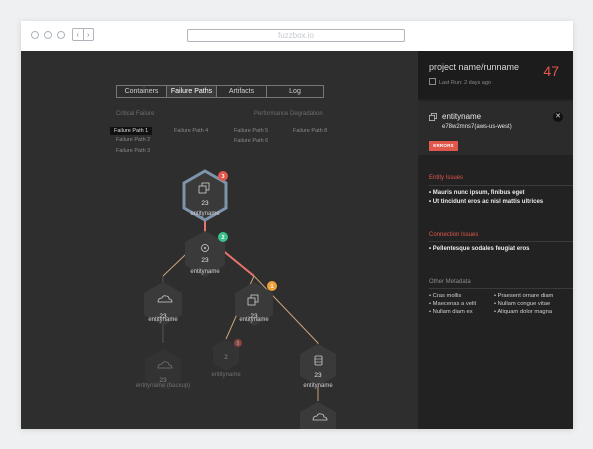 The width and height of the screenshot is (593, 449). I want to click on last-run-text: Last Run: 2 days ago, so click(465, 83).